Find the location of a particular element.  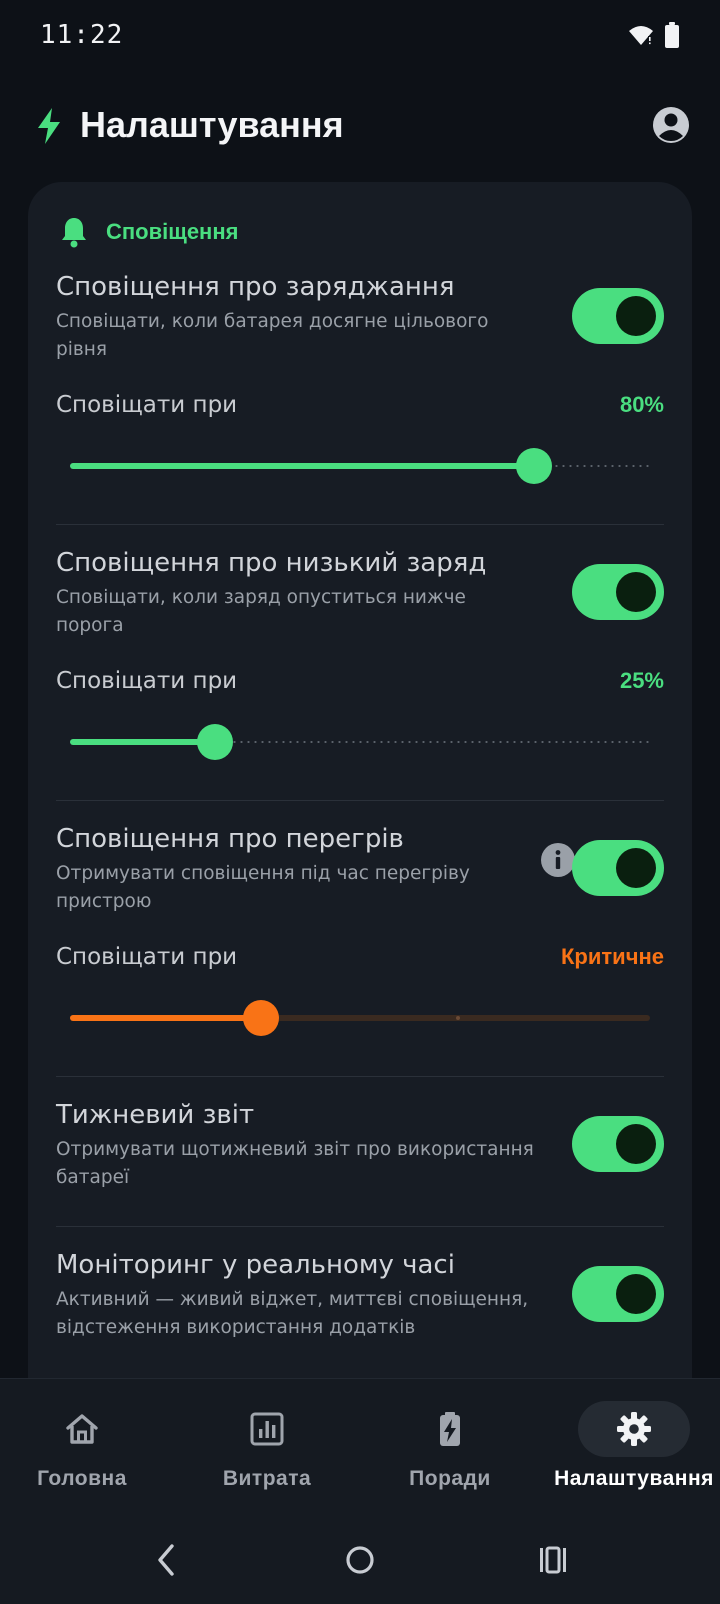

low-charge-threshold-slider is located at coordinates (360, 742).